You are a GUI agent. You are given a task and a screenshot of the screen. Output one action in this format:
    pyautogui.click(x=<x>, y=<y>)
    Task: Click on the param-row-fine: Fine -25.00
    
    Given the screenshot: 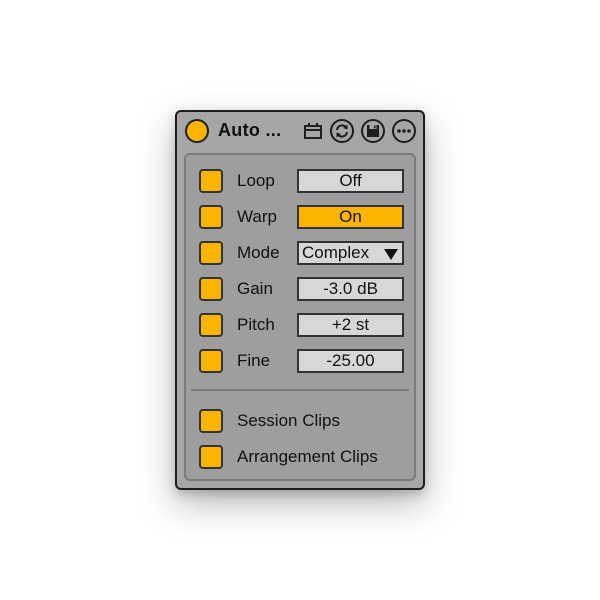 What is the action you would take?
    pyautogui.click(x=300, y=361)
    